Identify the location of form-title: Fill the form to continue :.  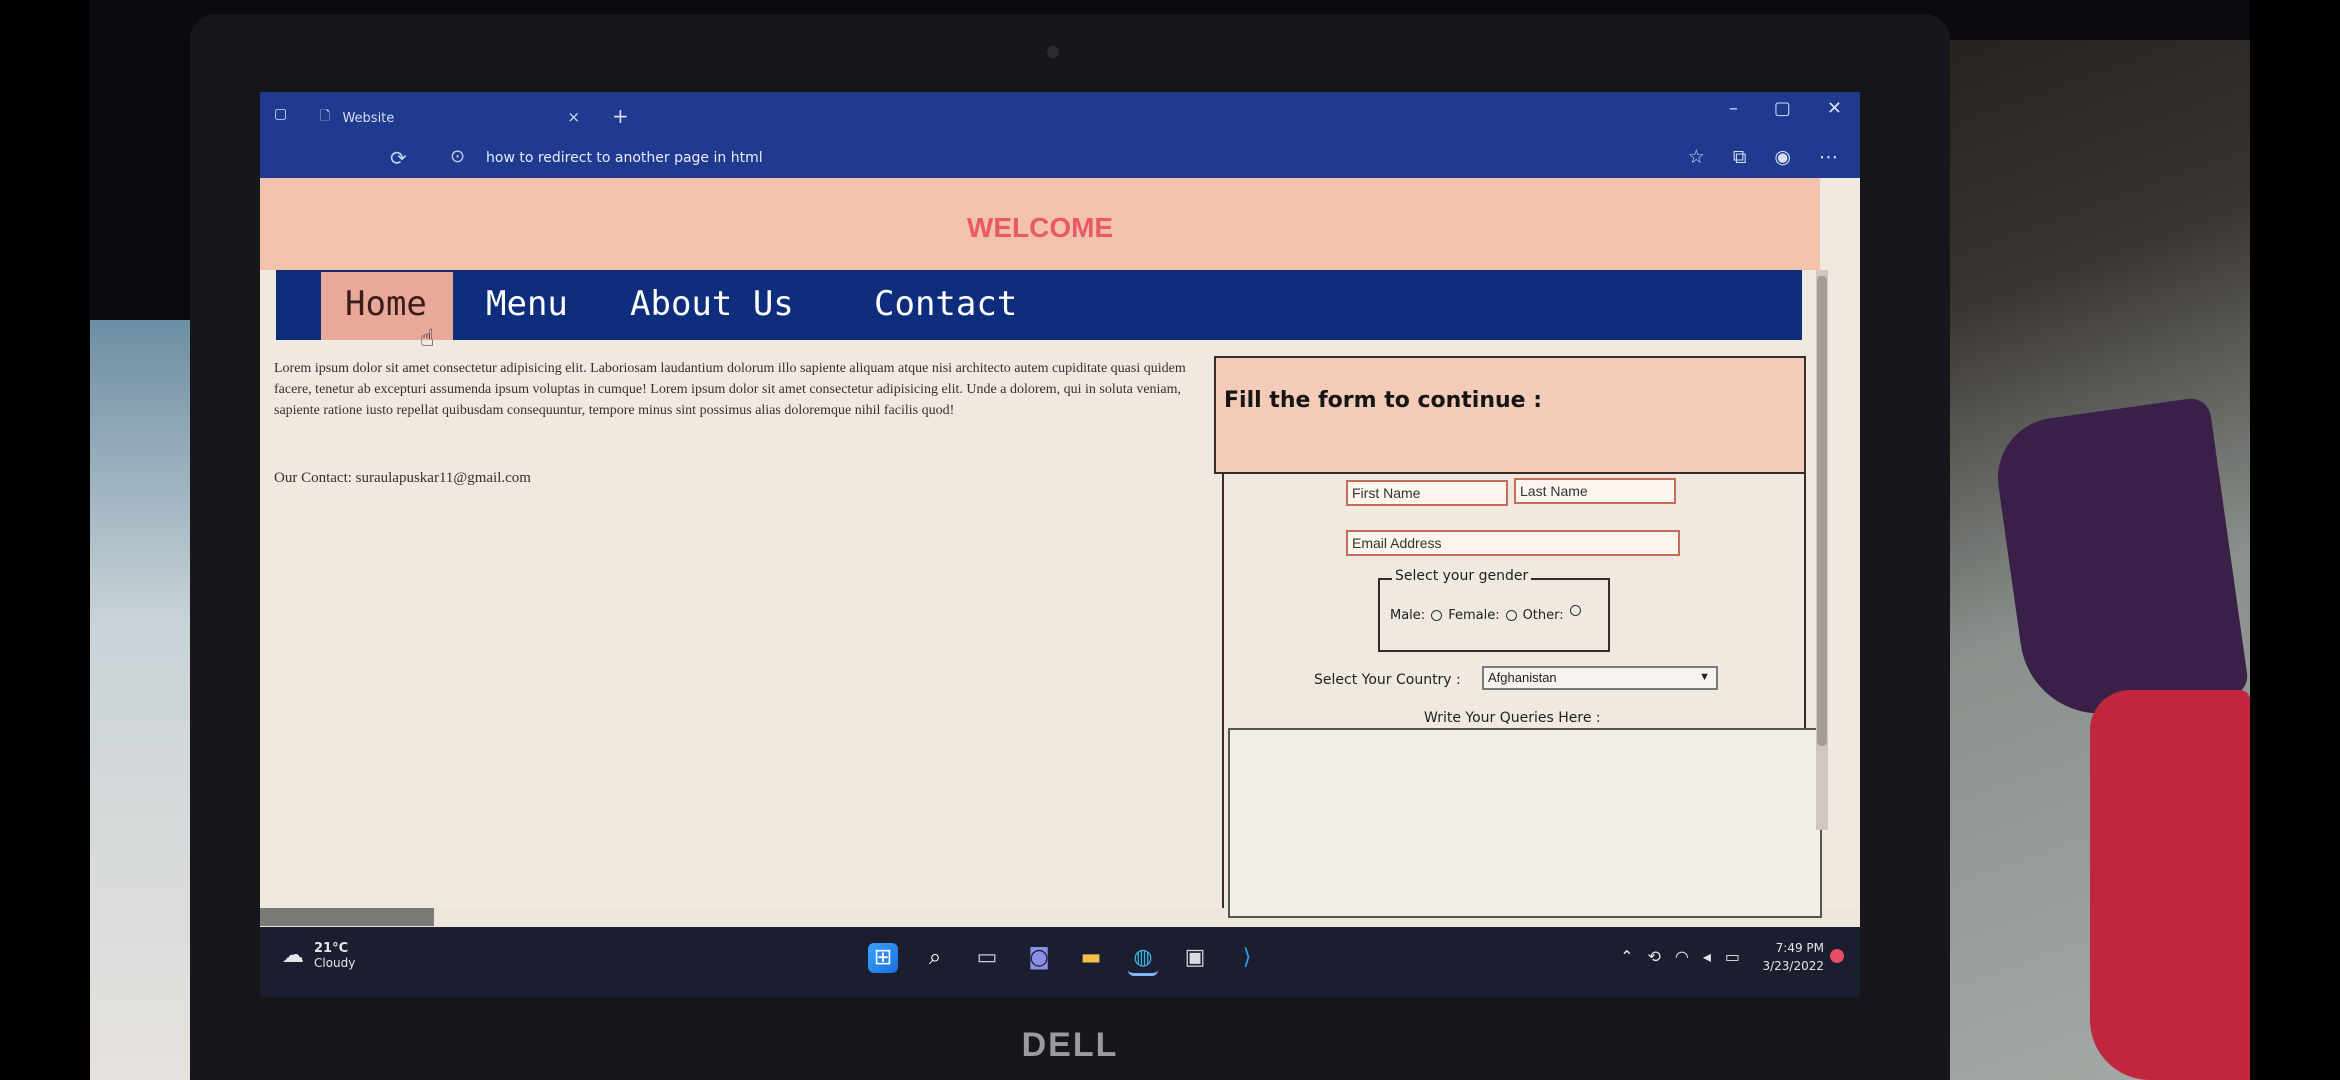
(1383, 400).